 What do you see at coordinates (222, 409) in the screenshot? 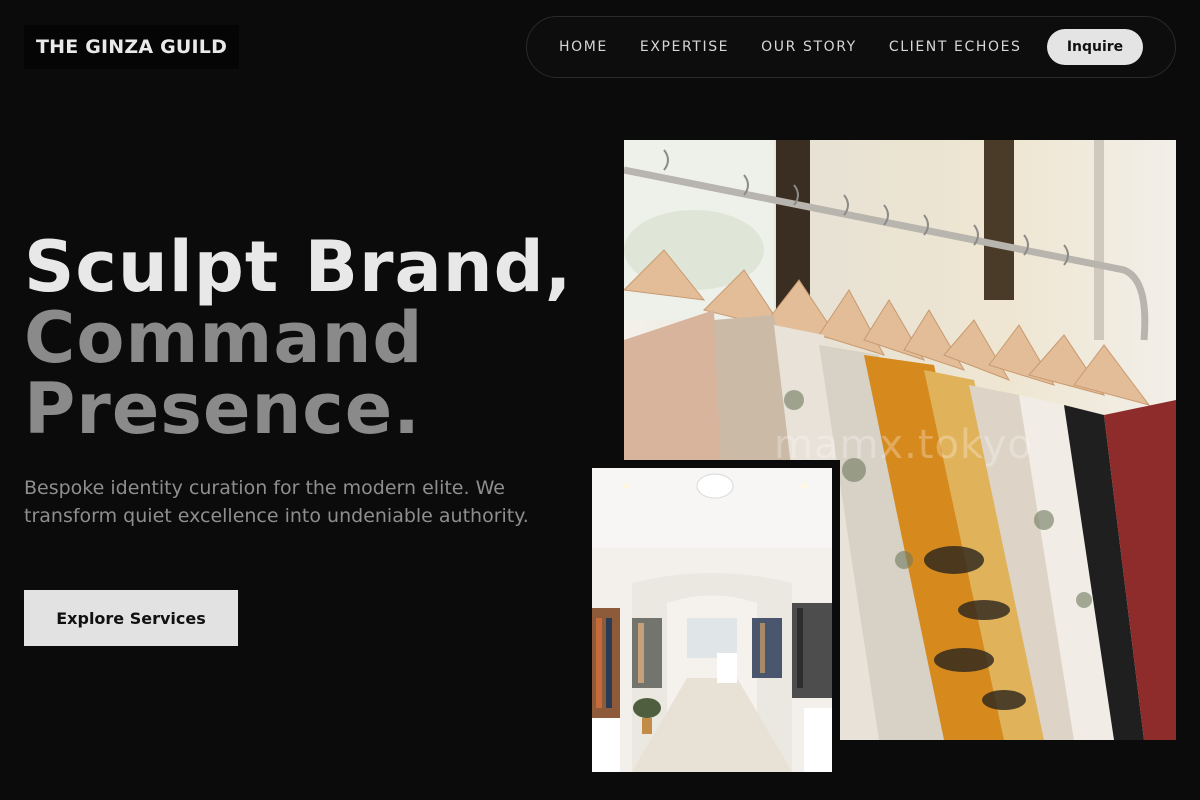
I see `headline-line-3: Presence.` at bounding box center [222, 409].